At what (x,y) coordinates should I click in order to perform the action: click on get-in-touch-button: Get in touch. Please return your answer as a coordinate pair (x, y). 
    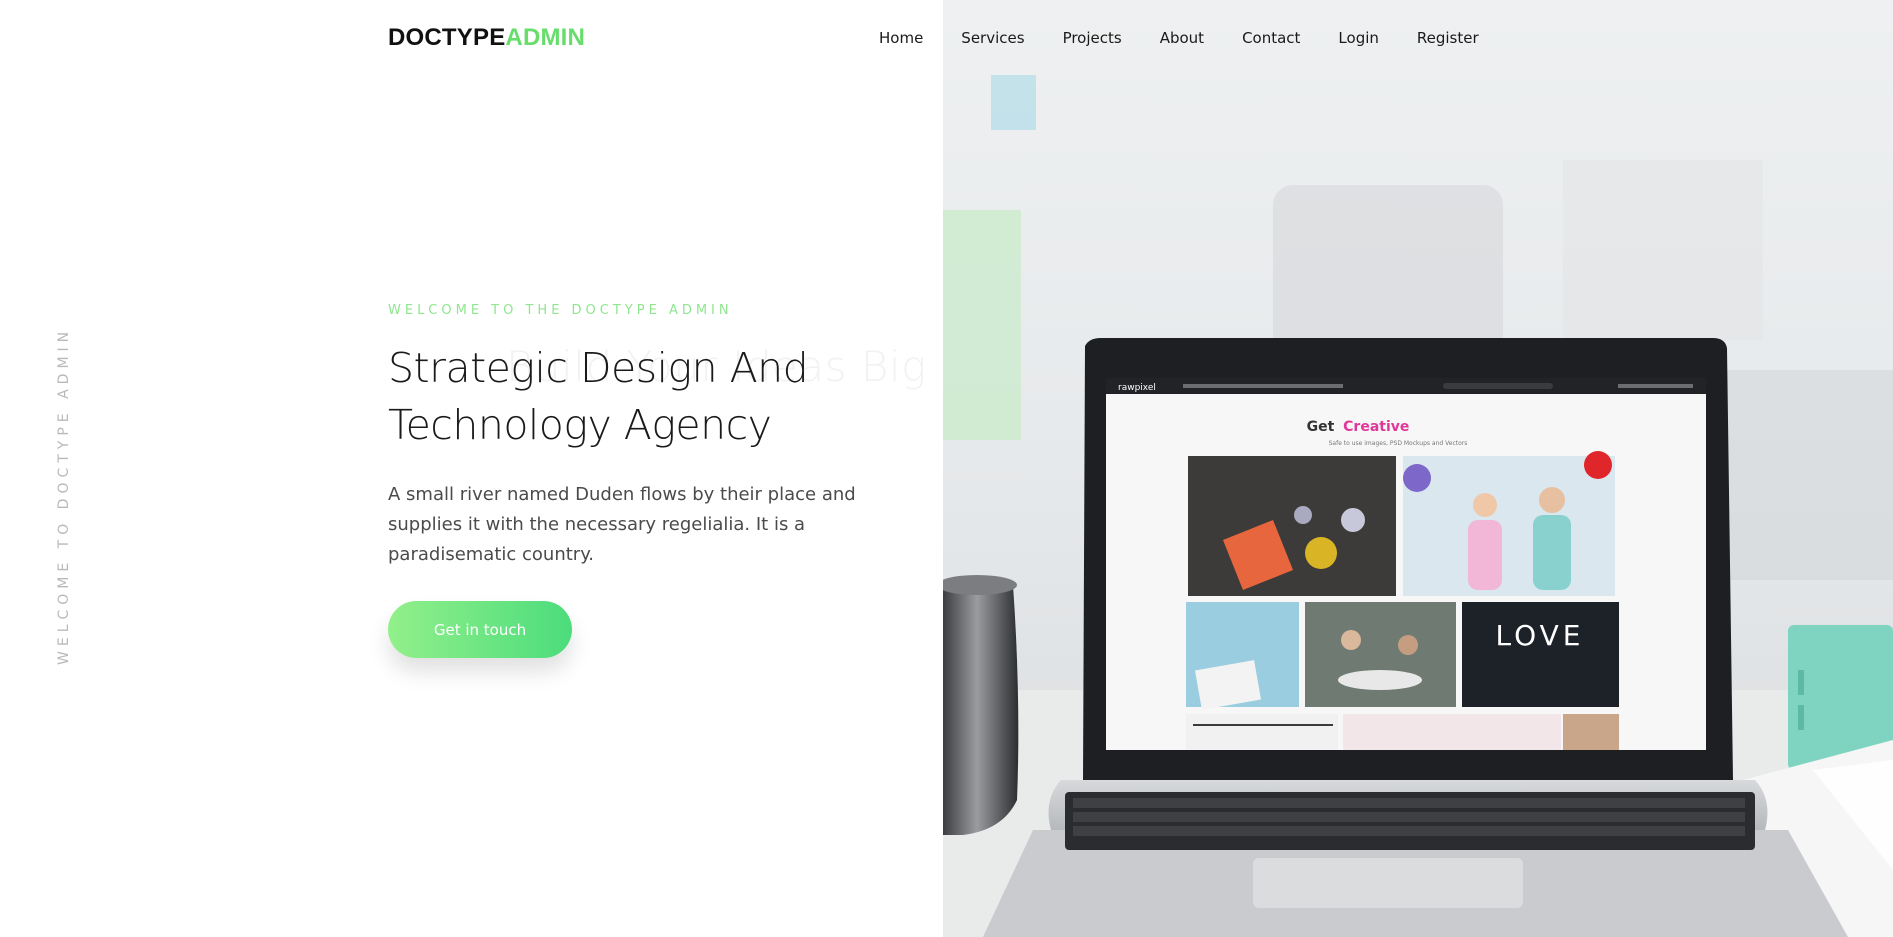
    Looking at the image, I should click on (480, 629).